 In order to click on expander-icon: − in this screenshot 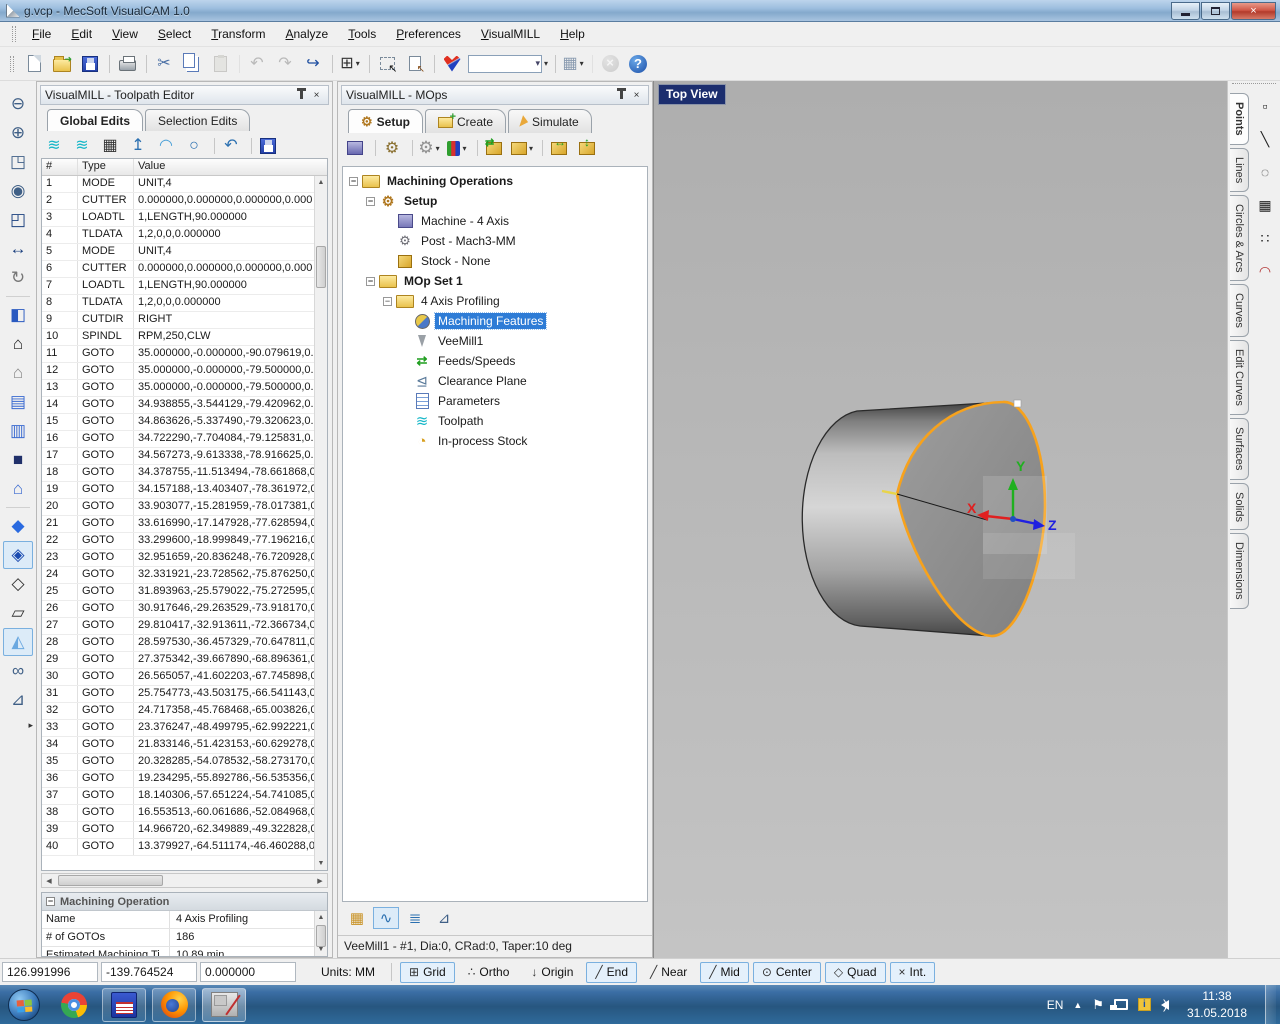, I will do `click(387, 301)`.